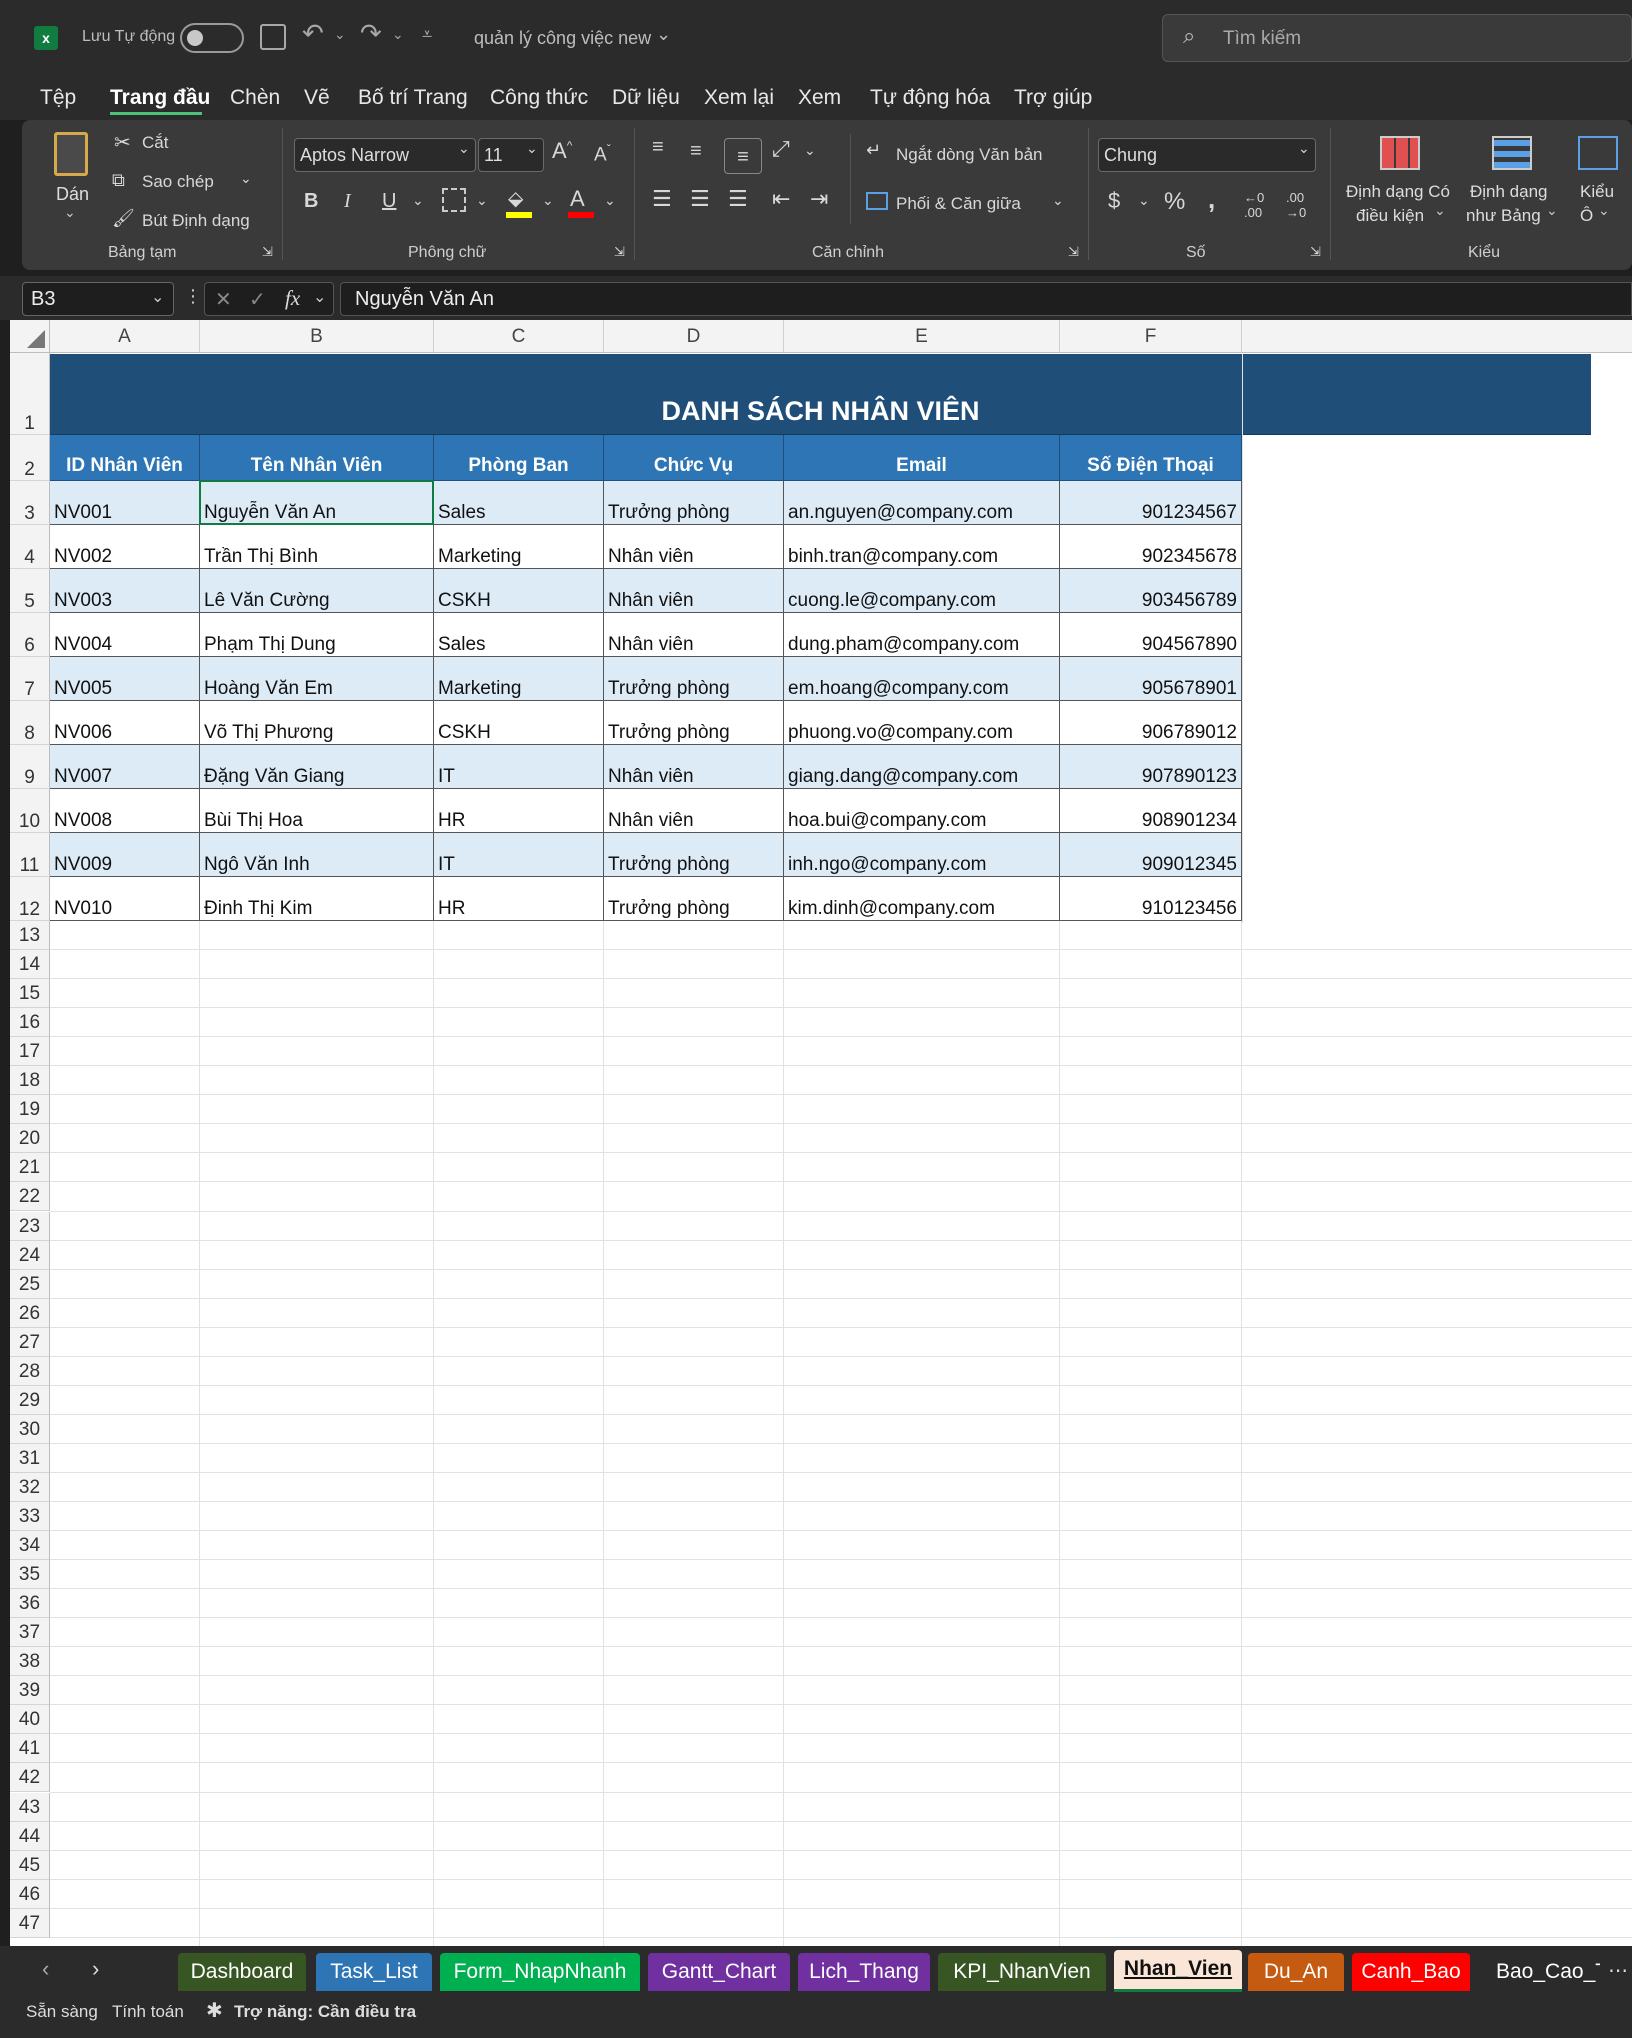  Describe the element at coordinates (922, 723) in the screenshot. I see `cell-e8: phuong.vo@company.com` at that location.